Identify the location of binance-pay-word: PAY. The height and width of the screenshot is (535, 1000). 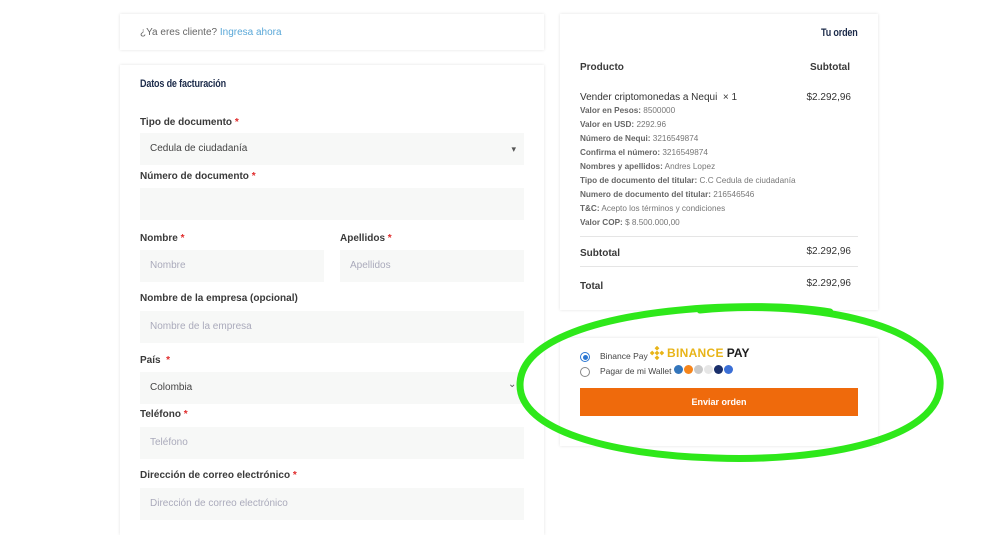
(738, 353).